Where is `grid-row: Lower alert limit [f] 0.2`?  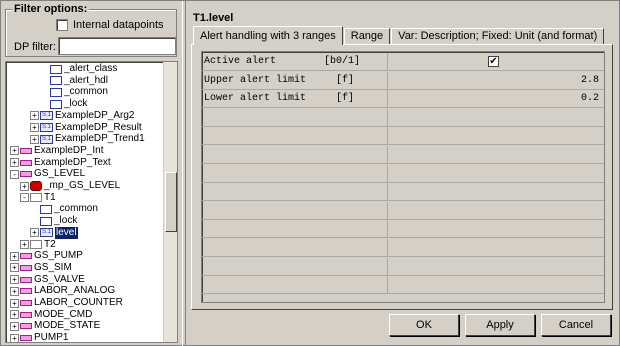
grid-row: Lower alert limit [f] 0.2 is located at coordinates (403, 99).